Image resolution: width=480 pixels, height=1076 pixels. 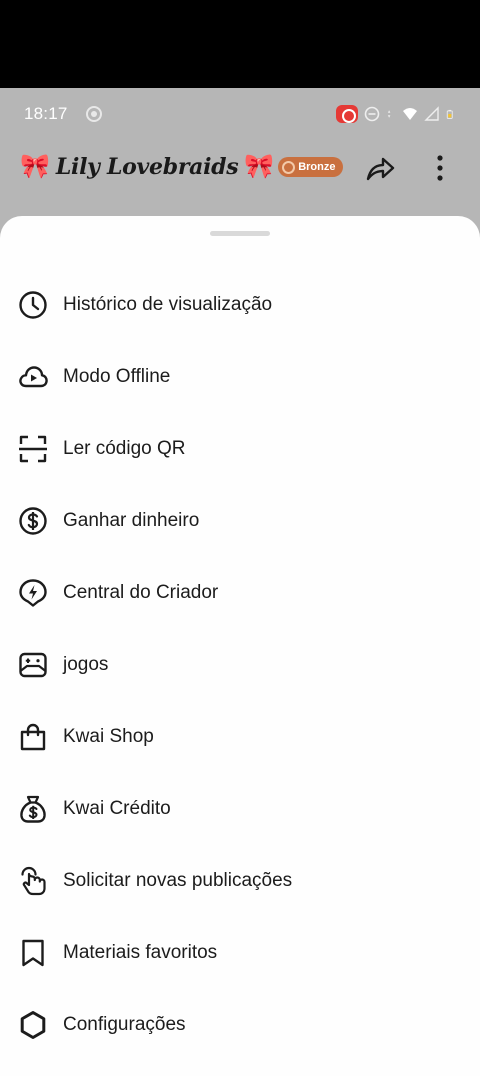 I want to click on tap-hand-icon, so click(x=33, y=881).